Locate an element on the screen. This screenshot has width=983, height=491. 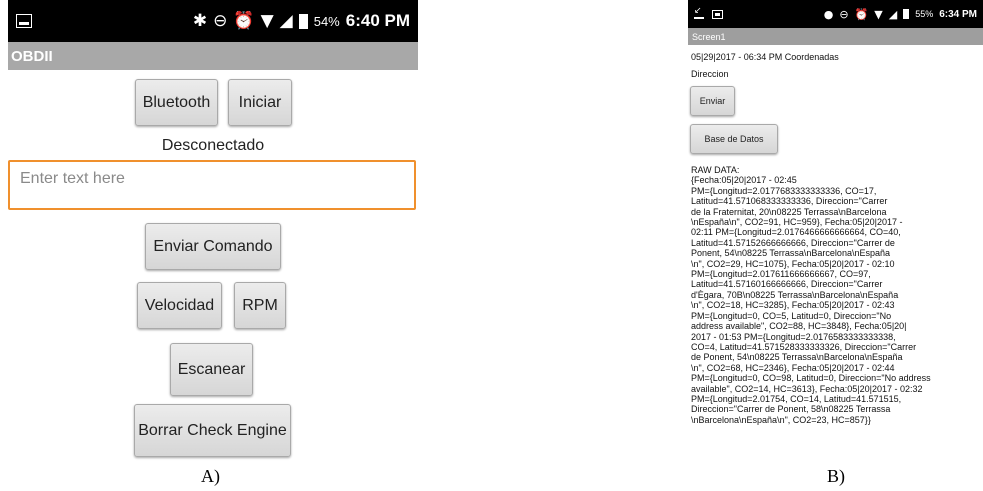
app-title: OBDII is located at coordinates (213, 56).